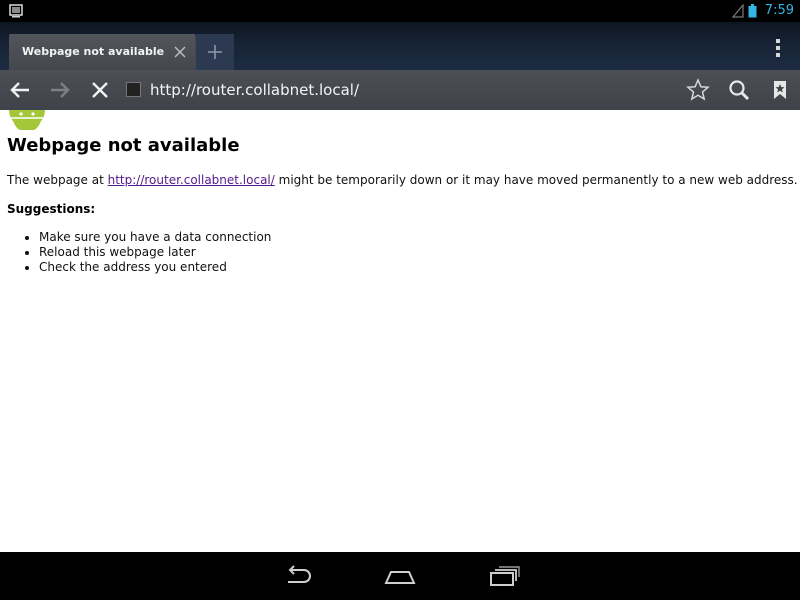 This screenshot has width=800, height=600. I want to click on home-icon, so click(400, 576).